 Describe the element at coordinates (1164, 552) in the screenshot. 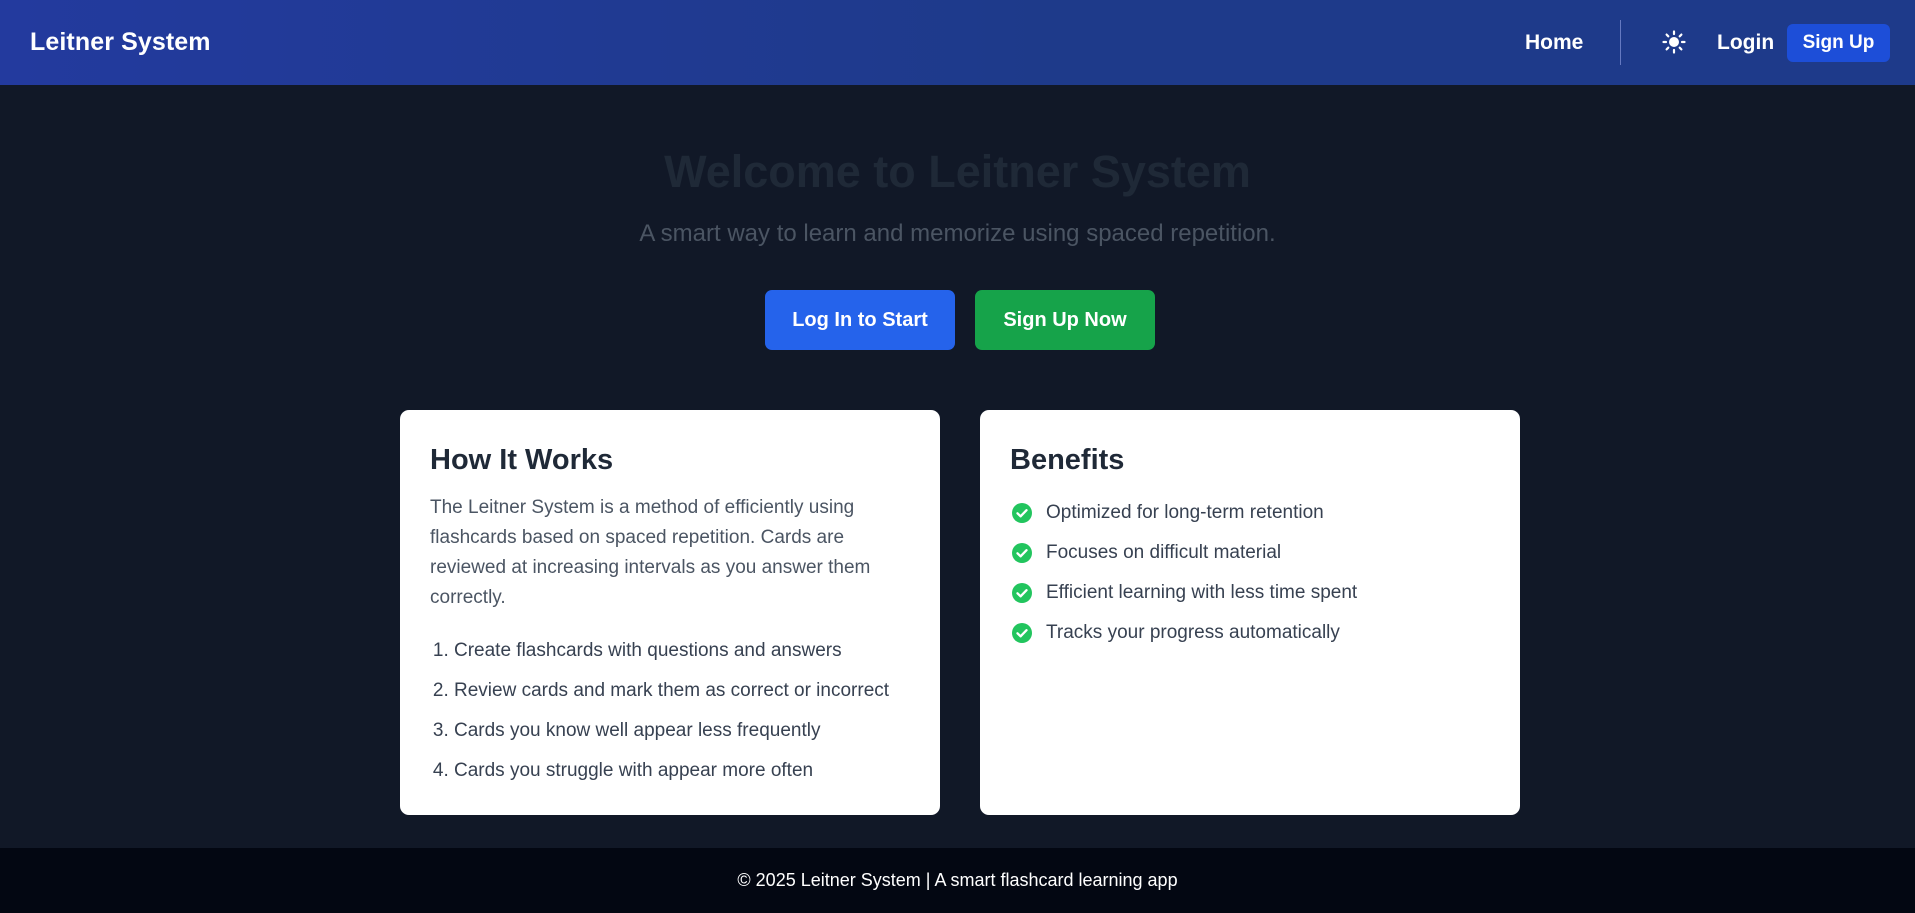

I see `benefit-label: Focuses on difficult material` at that location.